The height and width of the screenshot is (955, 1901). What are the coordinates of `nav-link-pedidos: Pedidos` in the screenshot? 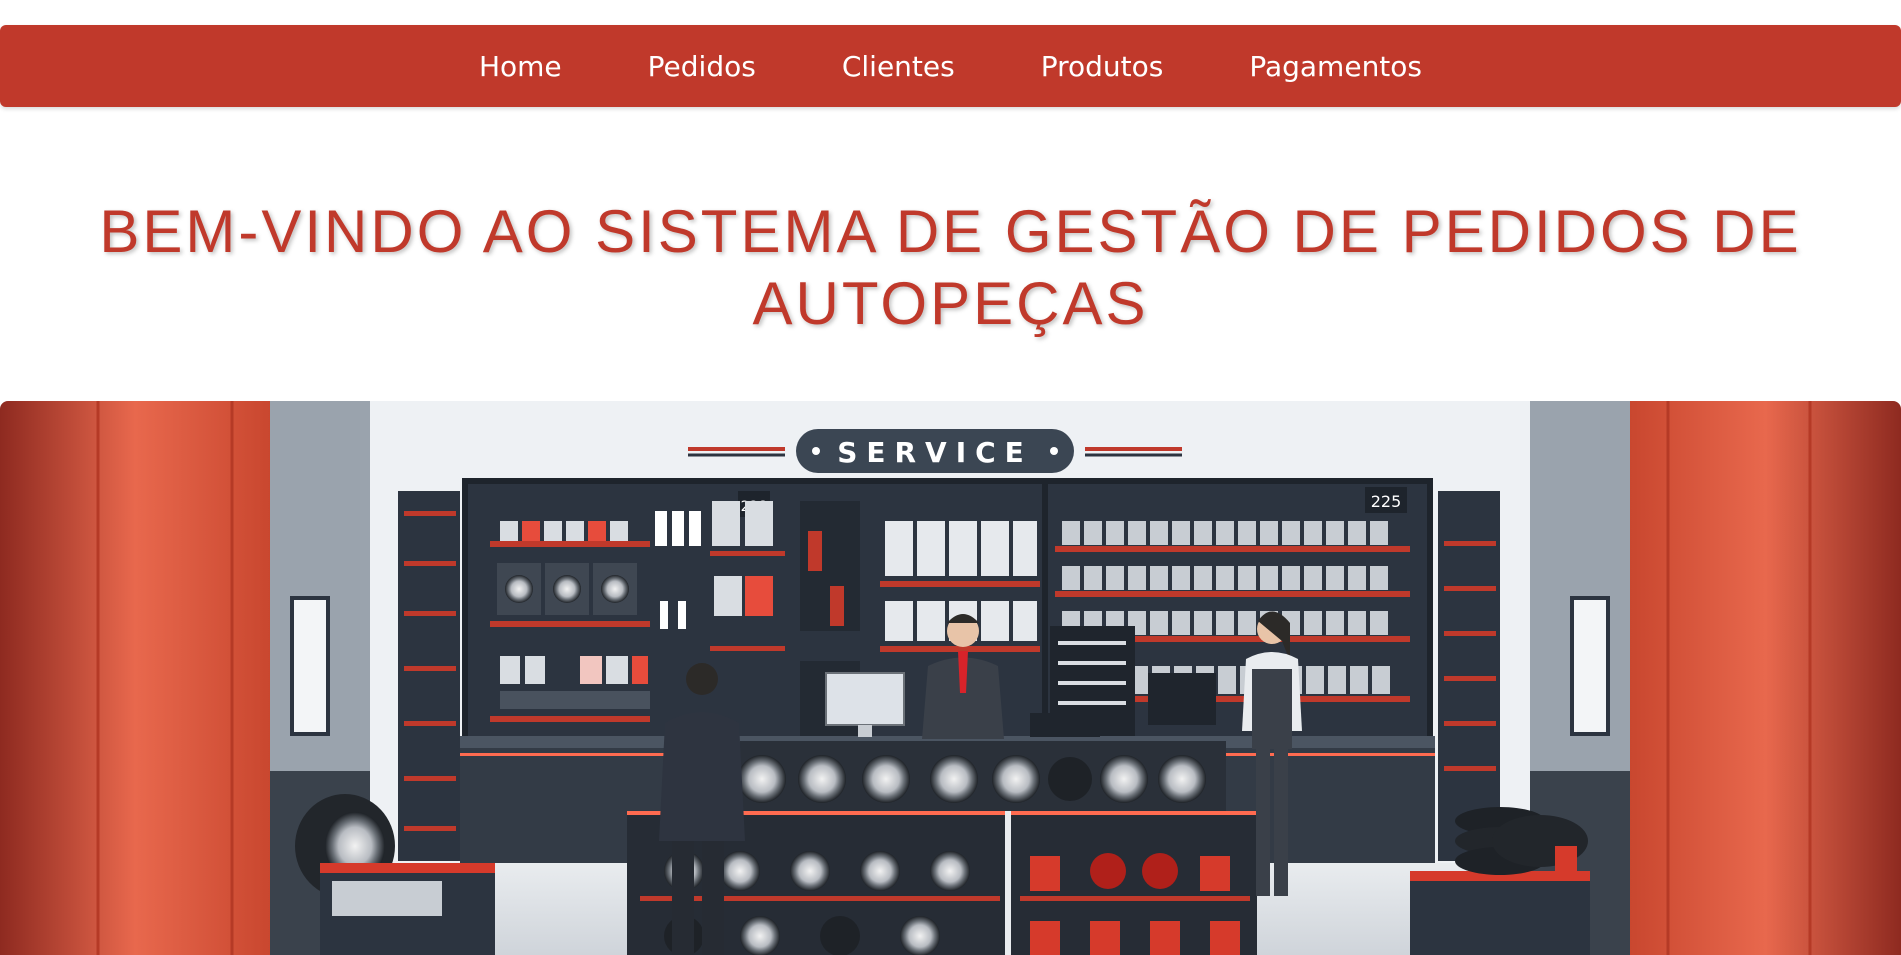 It's located at (702, 66).